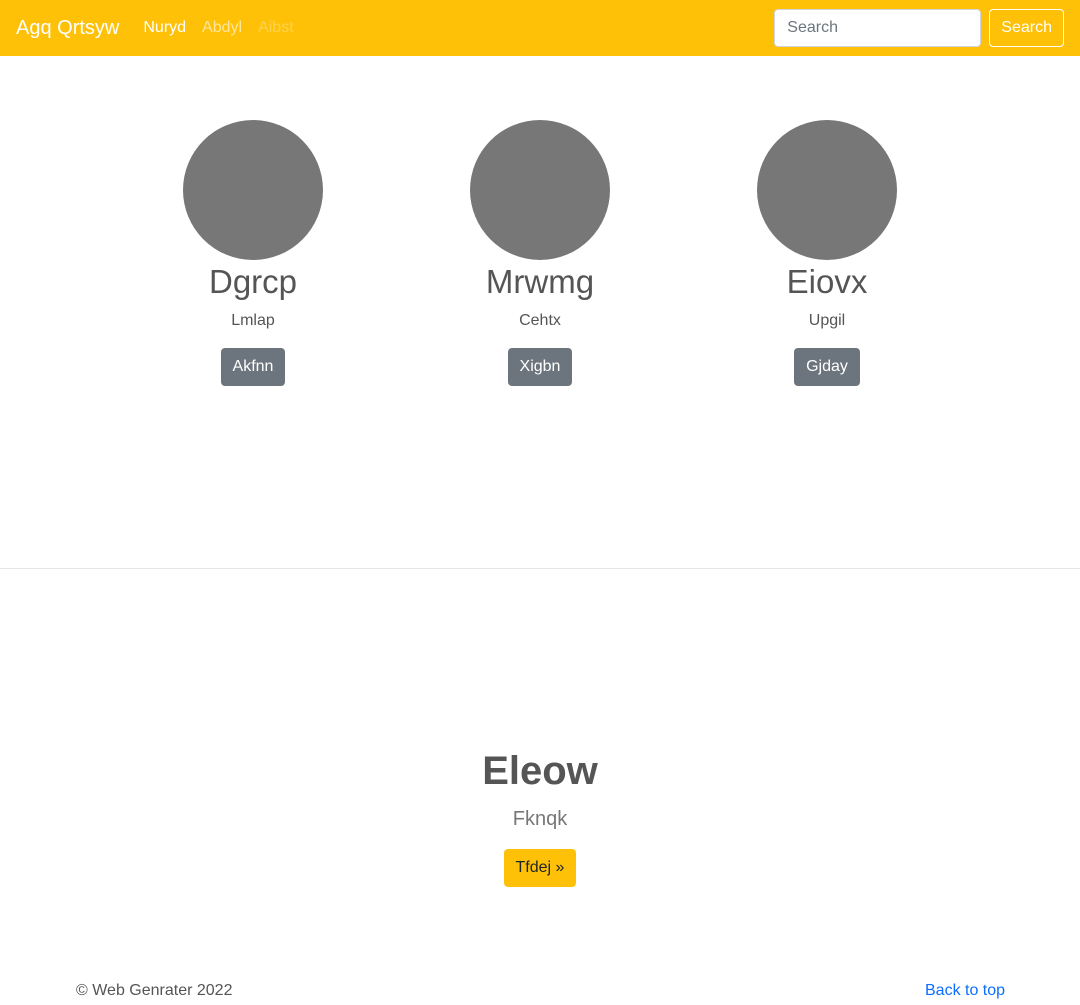 The height and width of the screenshot is (1005, 1080). Describe the element at coordinates (1026, 28) in the screenshot. I see `search-button: Search` at that location.